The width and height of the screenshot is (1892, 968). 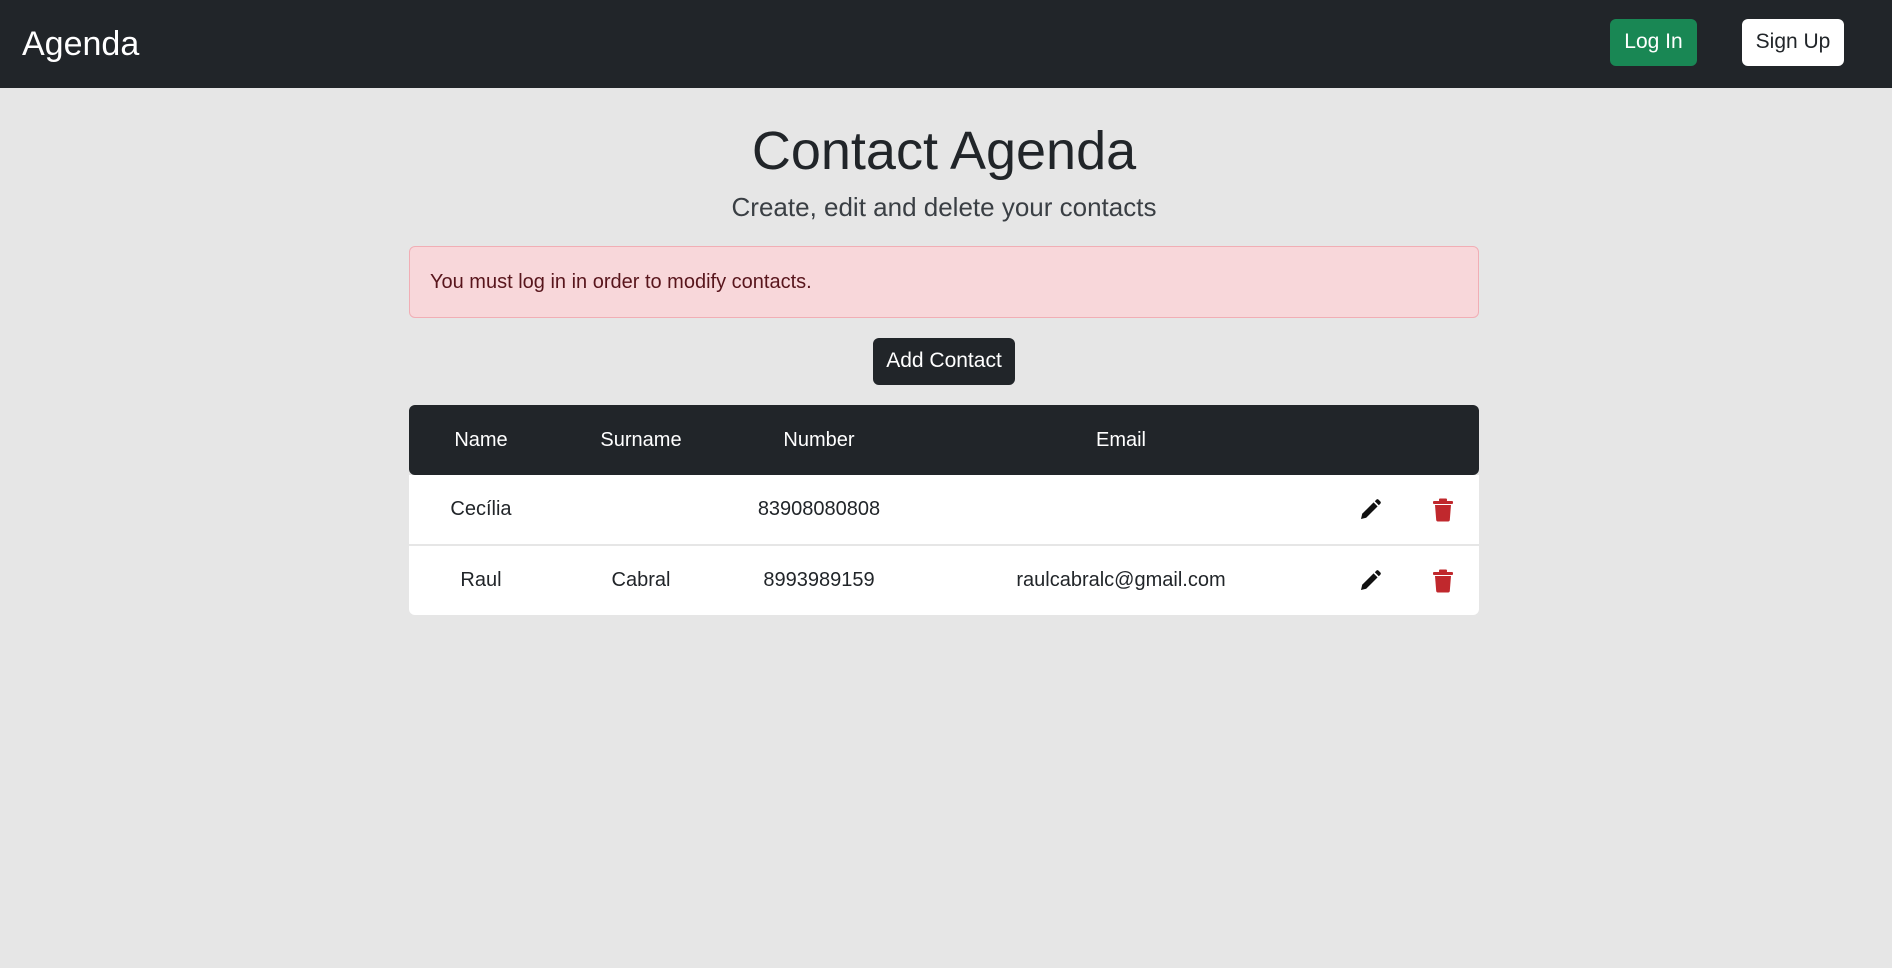 I want to click on column-header-email: Email, so click(x=1120, y=439).